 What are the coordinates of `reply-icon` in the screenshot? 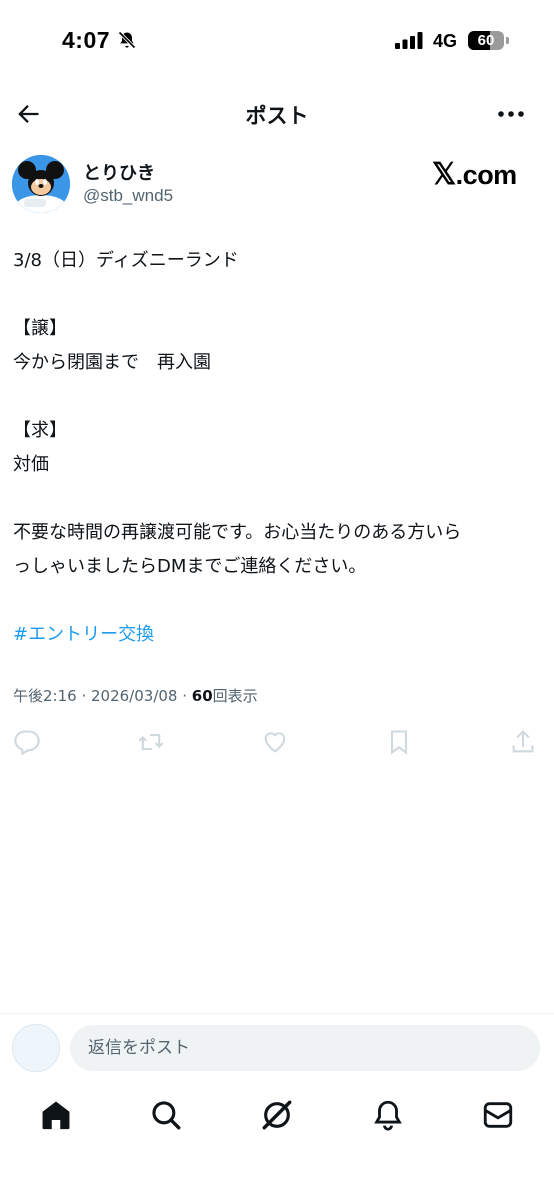 It's located at (27, 743).